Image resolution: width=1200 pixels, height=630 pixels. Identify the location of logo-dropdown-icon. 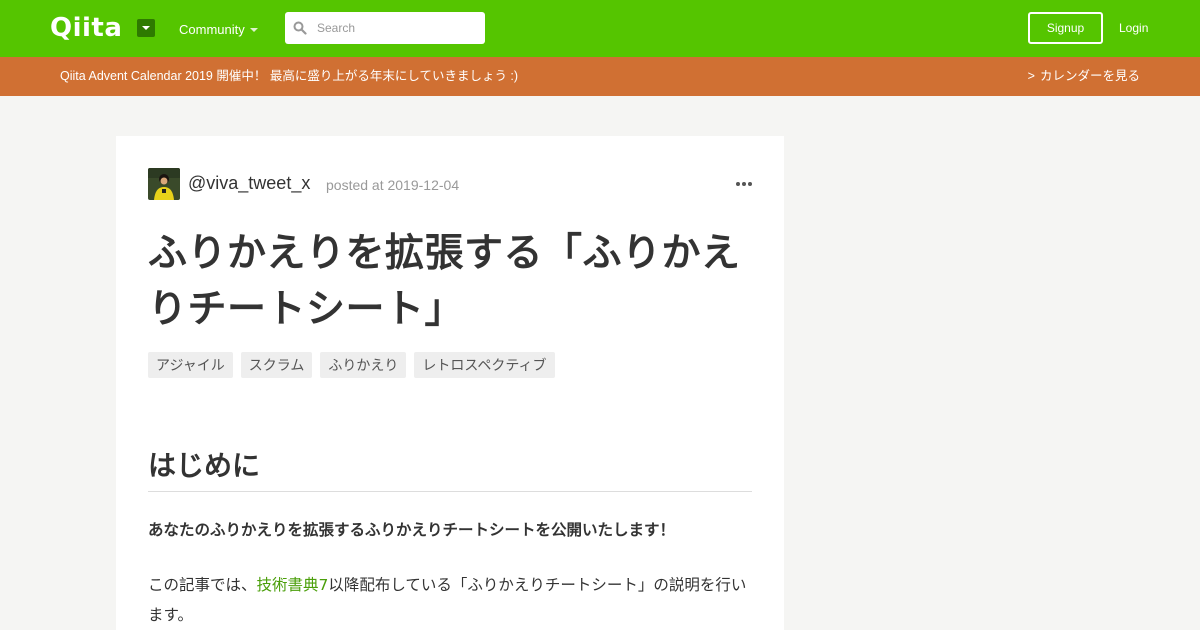
(146, 28).